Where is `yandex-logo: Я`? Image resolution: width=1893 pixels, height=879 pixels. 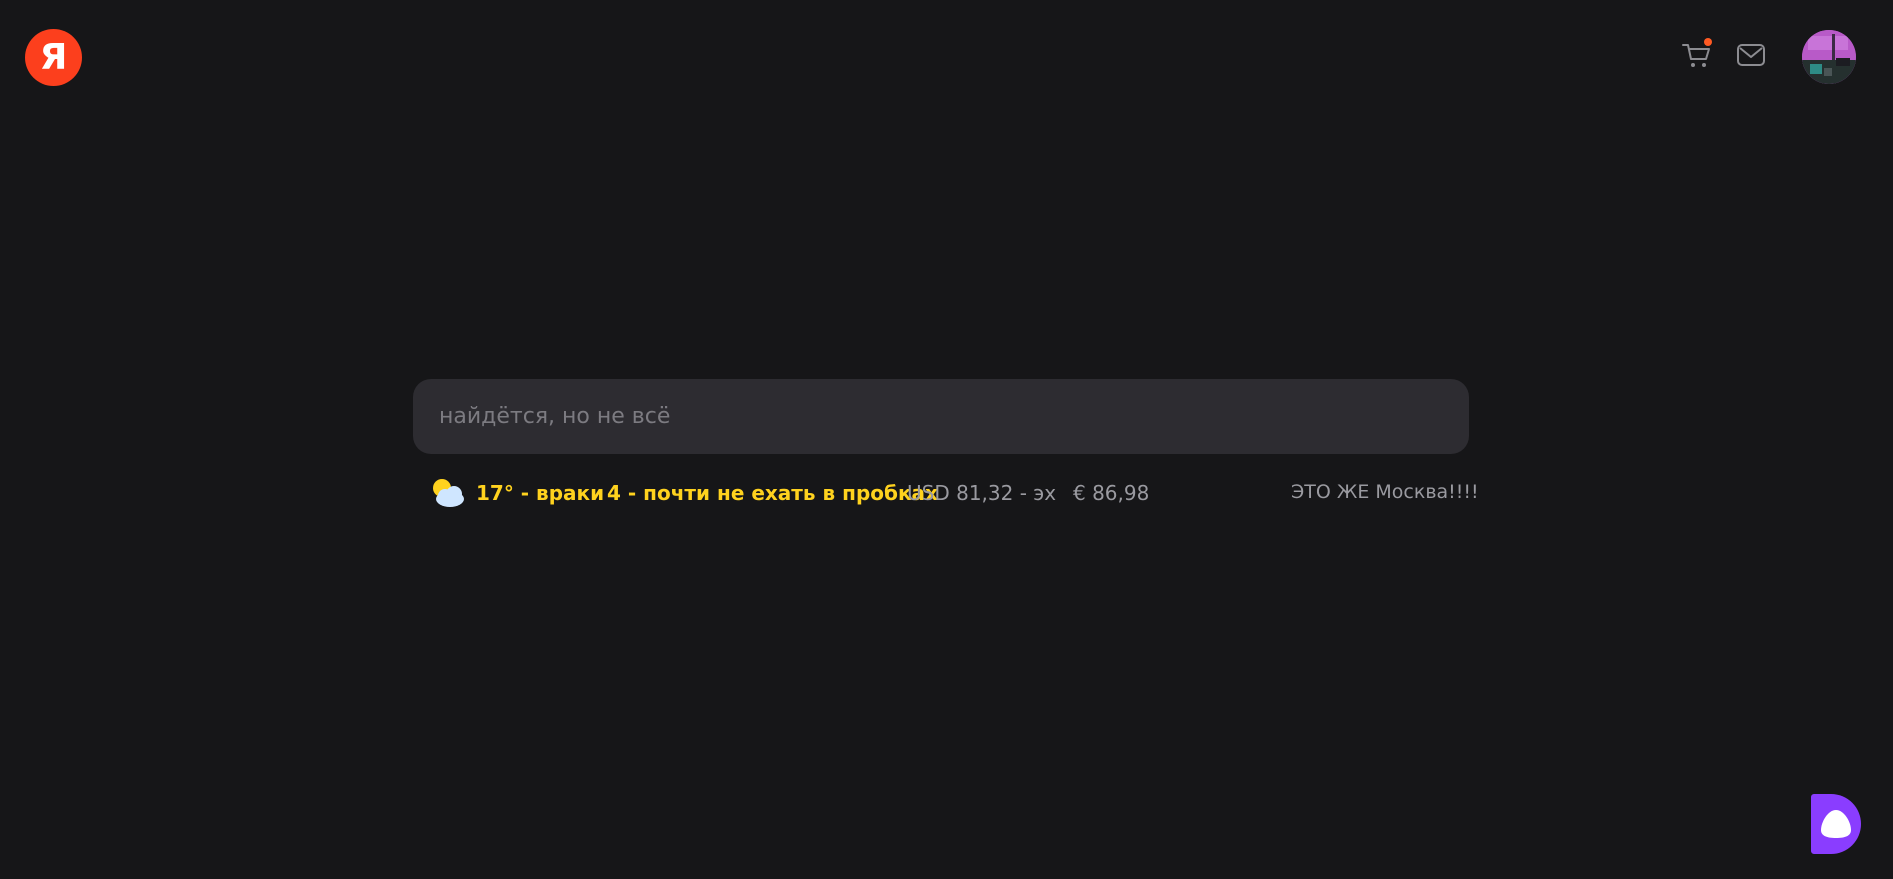 yandex-logo: Я is located at coordinates (53, 57).